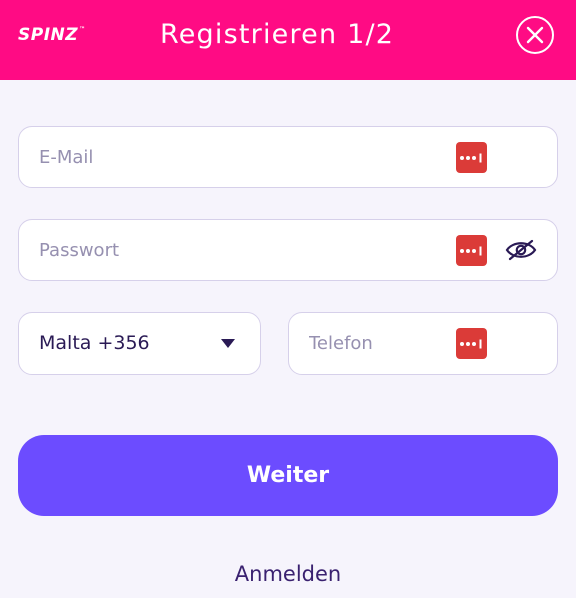 This screenshot has width=576, height=598. What do you see at coordinates (379, 343) in the screenshot?
I see `phone-input` at bounding box center [379, 343].